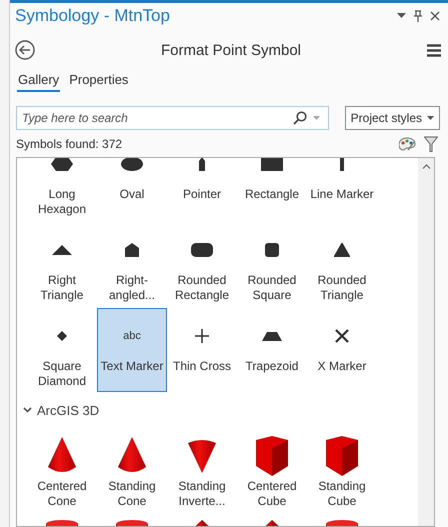  What do you see at coordinates (202, 366) in the screenshot?
I see `symbol-label: Thin Cross` at bounding box center [202, 366].